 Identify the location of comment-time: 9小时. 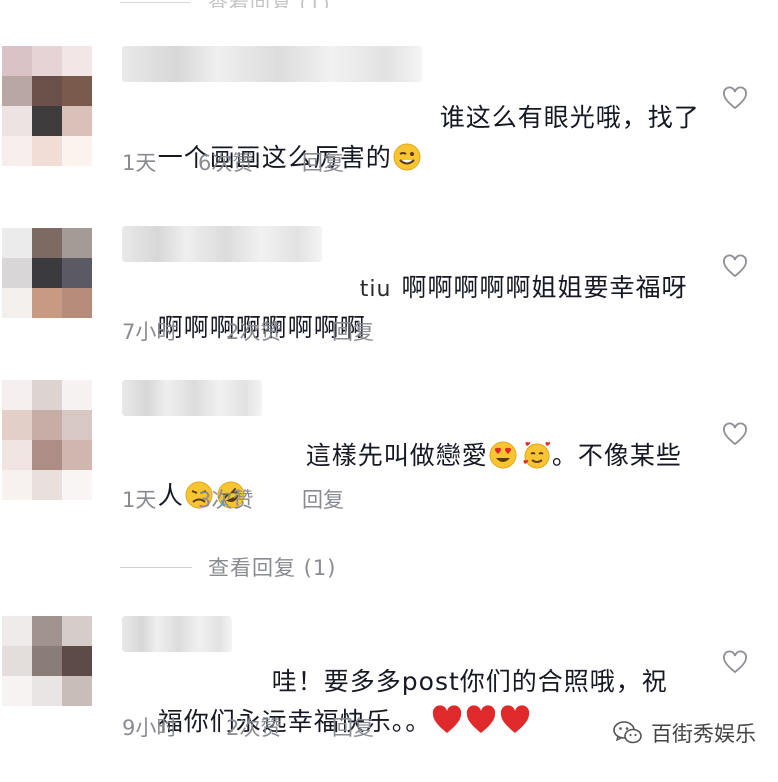
(150, 728).